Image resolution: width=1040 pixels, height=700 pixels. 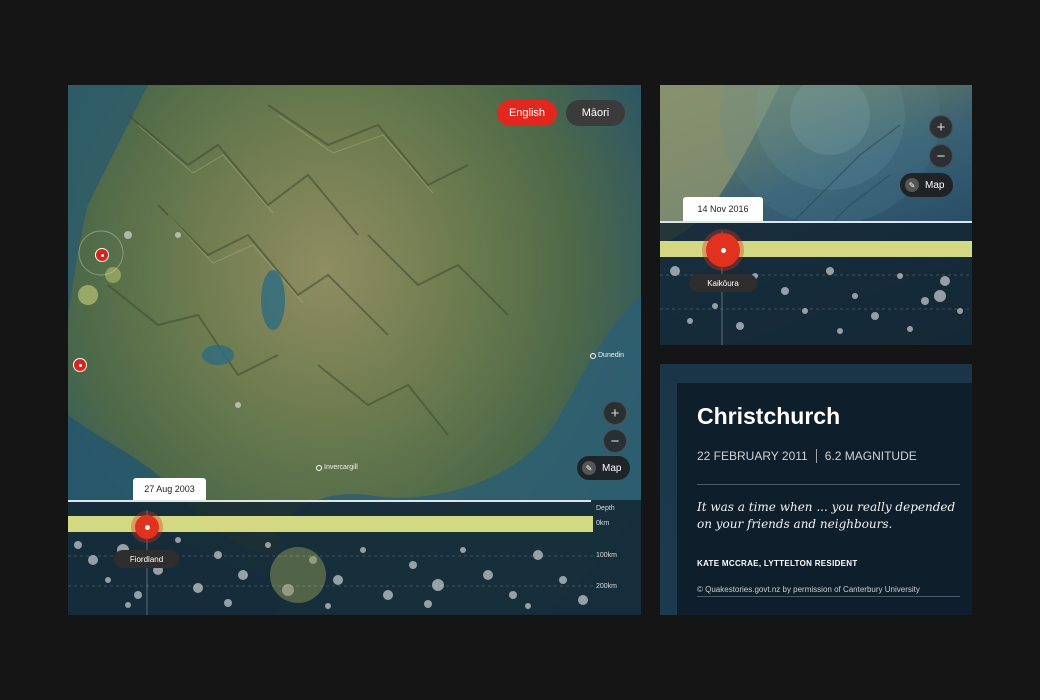 I want to click on place-name: Invercargill, so click(x=341, y=467).